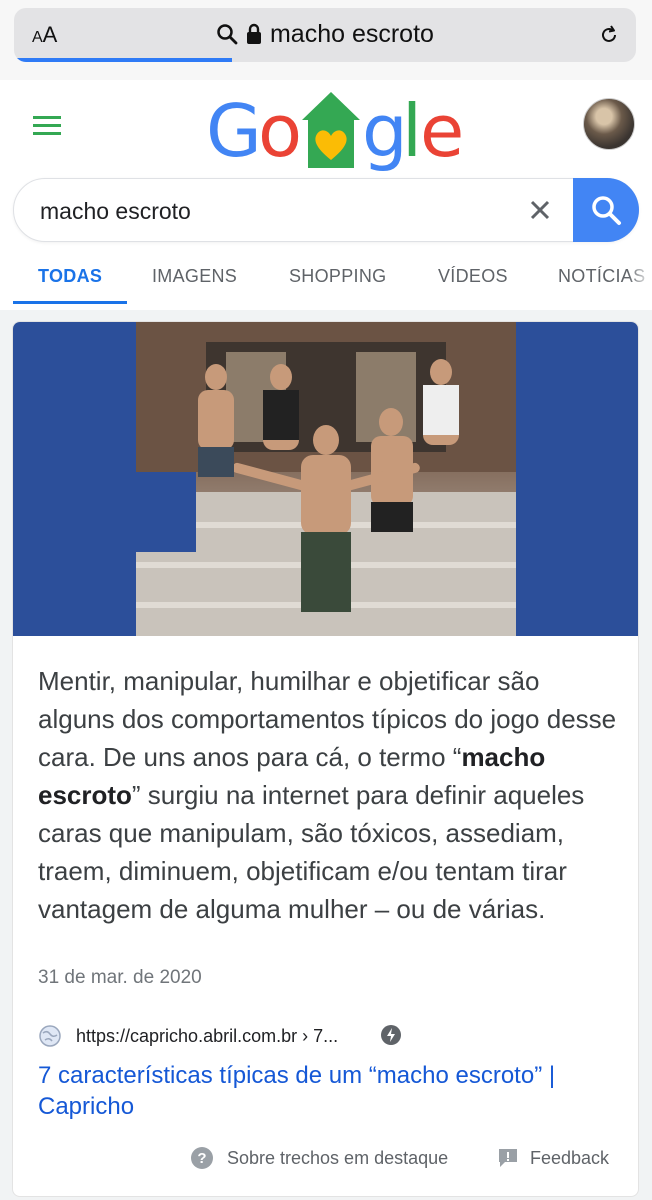 This screenshot has width=652, height=1200. I want to click on page-load-progress, so click(123, 60).